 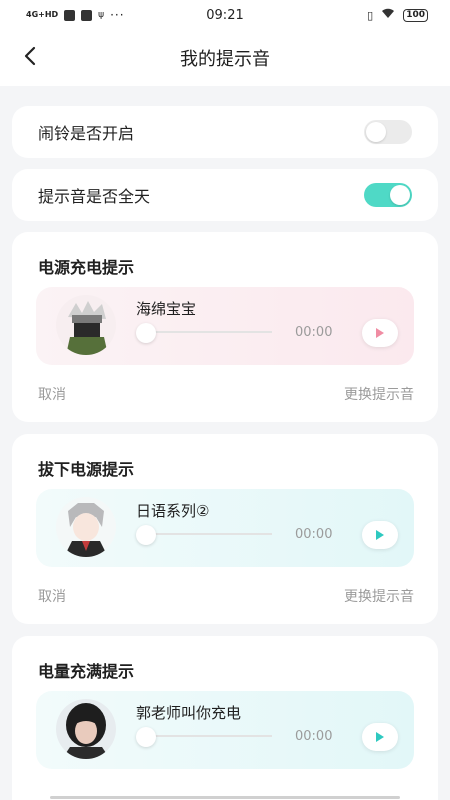 I want to click on status-icons-right: ▯ 100, so click(x=397, y=15).